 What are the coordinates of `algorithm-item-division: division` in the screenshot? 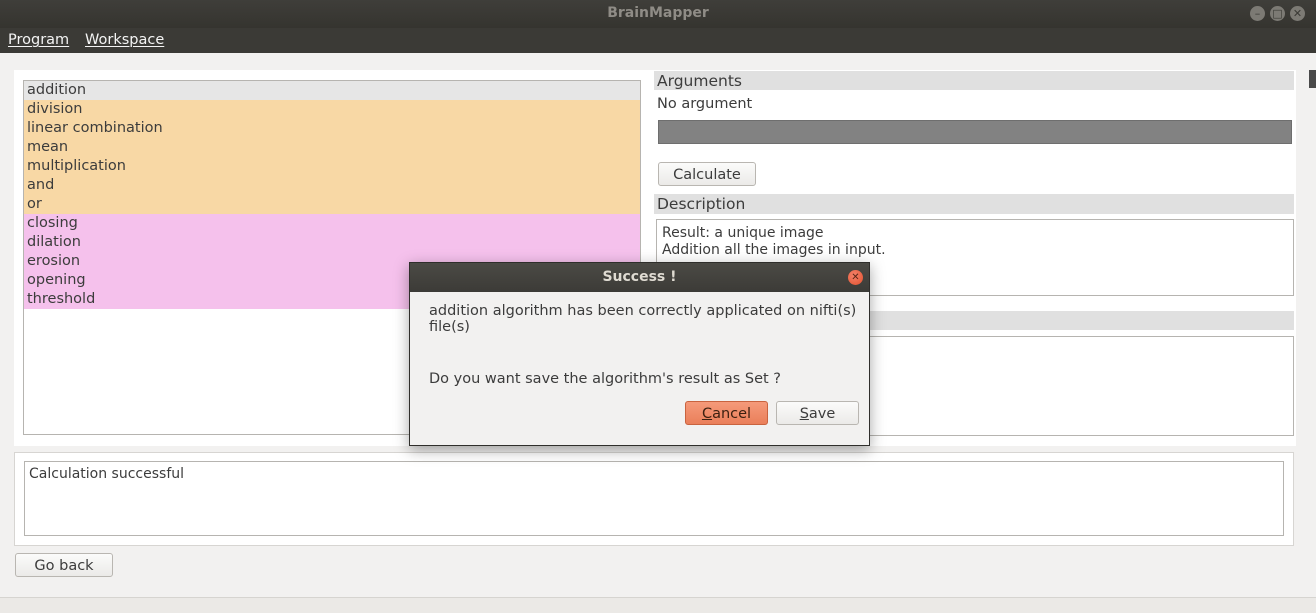 It's located at (332, 109).